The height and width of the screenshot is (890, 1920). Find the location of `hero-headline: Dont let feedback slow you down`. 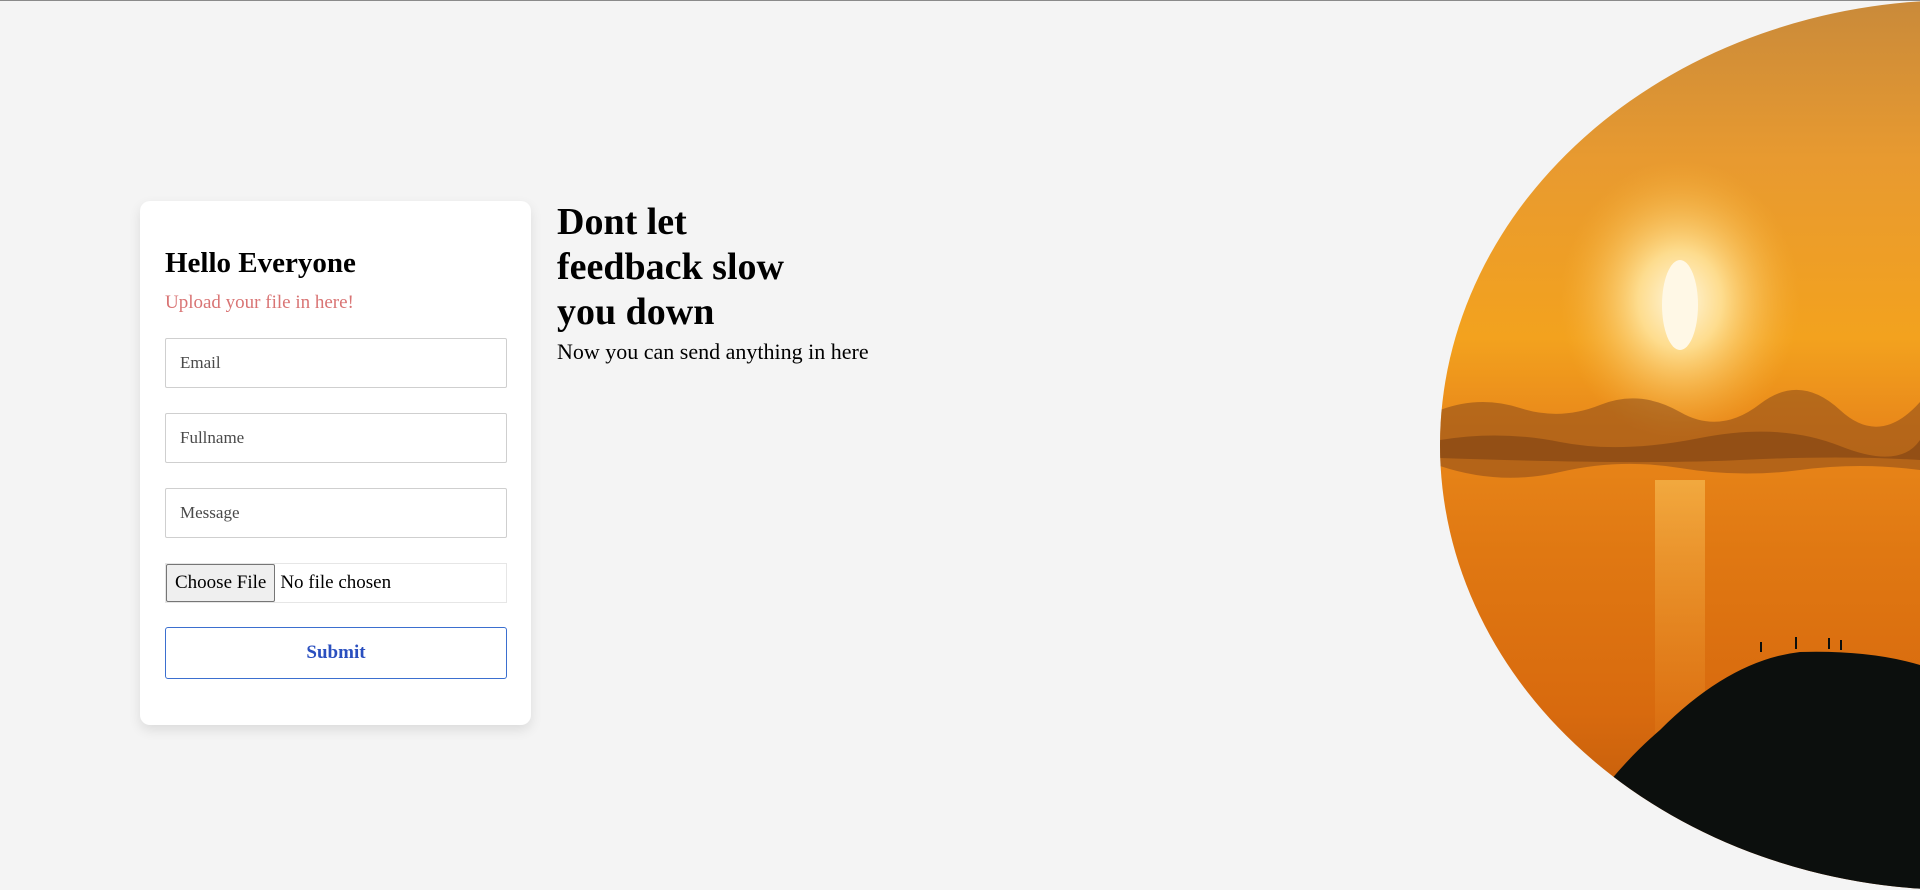

hero-headline: Dont let feedback slow you down is located at coordinates (687, 267).